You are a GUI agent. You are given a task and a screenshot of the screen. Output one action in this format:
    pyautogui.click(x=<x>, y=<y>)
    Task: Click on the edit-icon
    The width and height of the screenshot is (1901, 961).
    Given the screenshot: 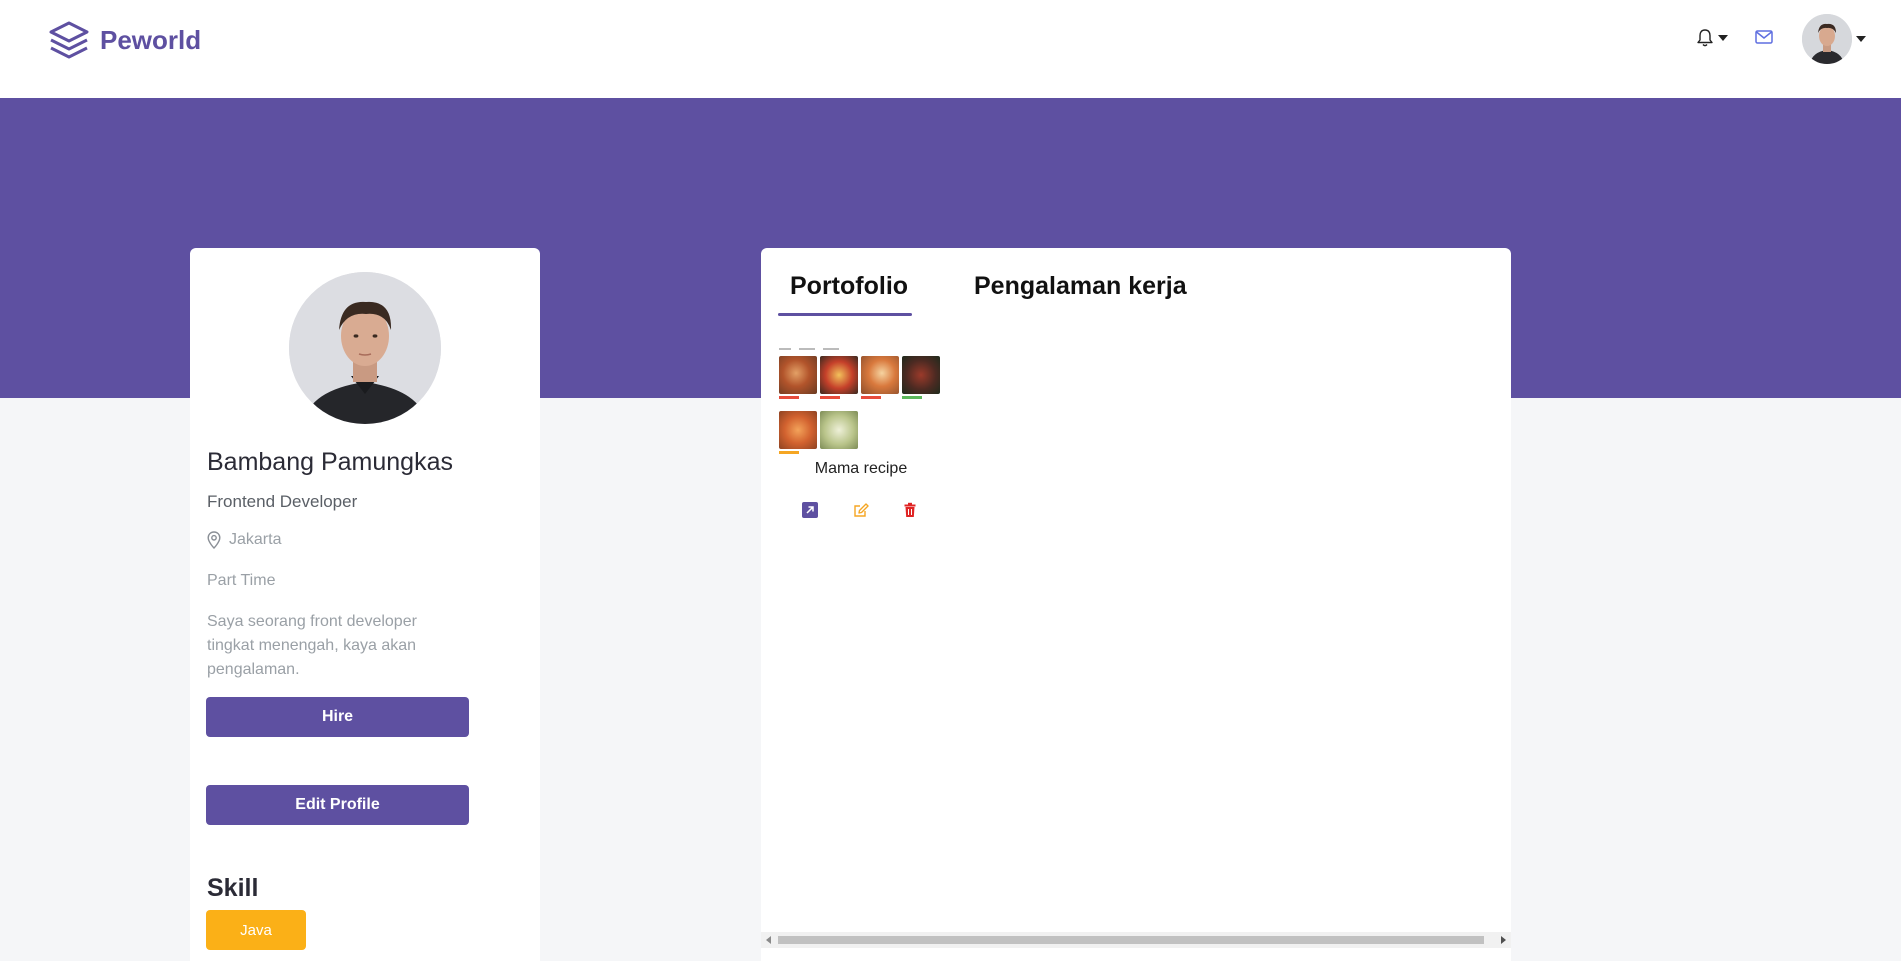 What is the action you would take?
    pyautogui.click(x=861, y=510)
    